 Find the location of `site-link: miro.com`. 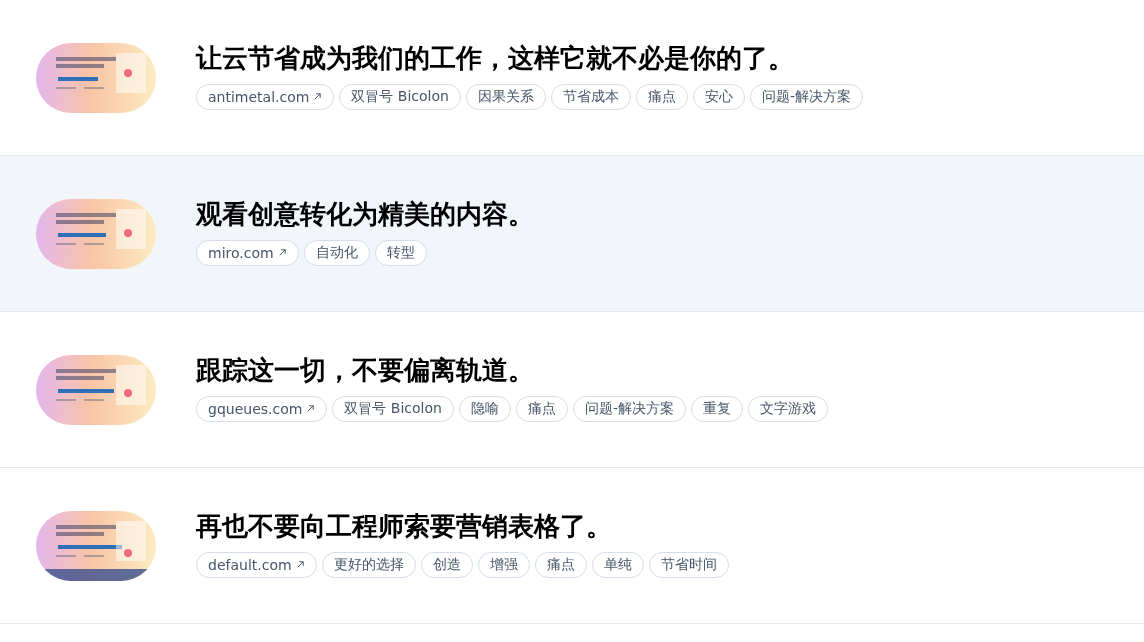

site-link: miro.com is located at coordinates (247, 252).